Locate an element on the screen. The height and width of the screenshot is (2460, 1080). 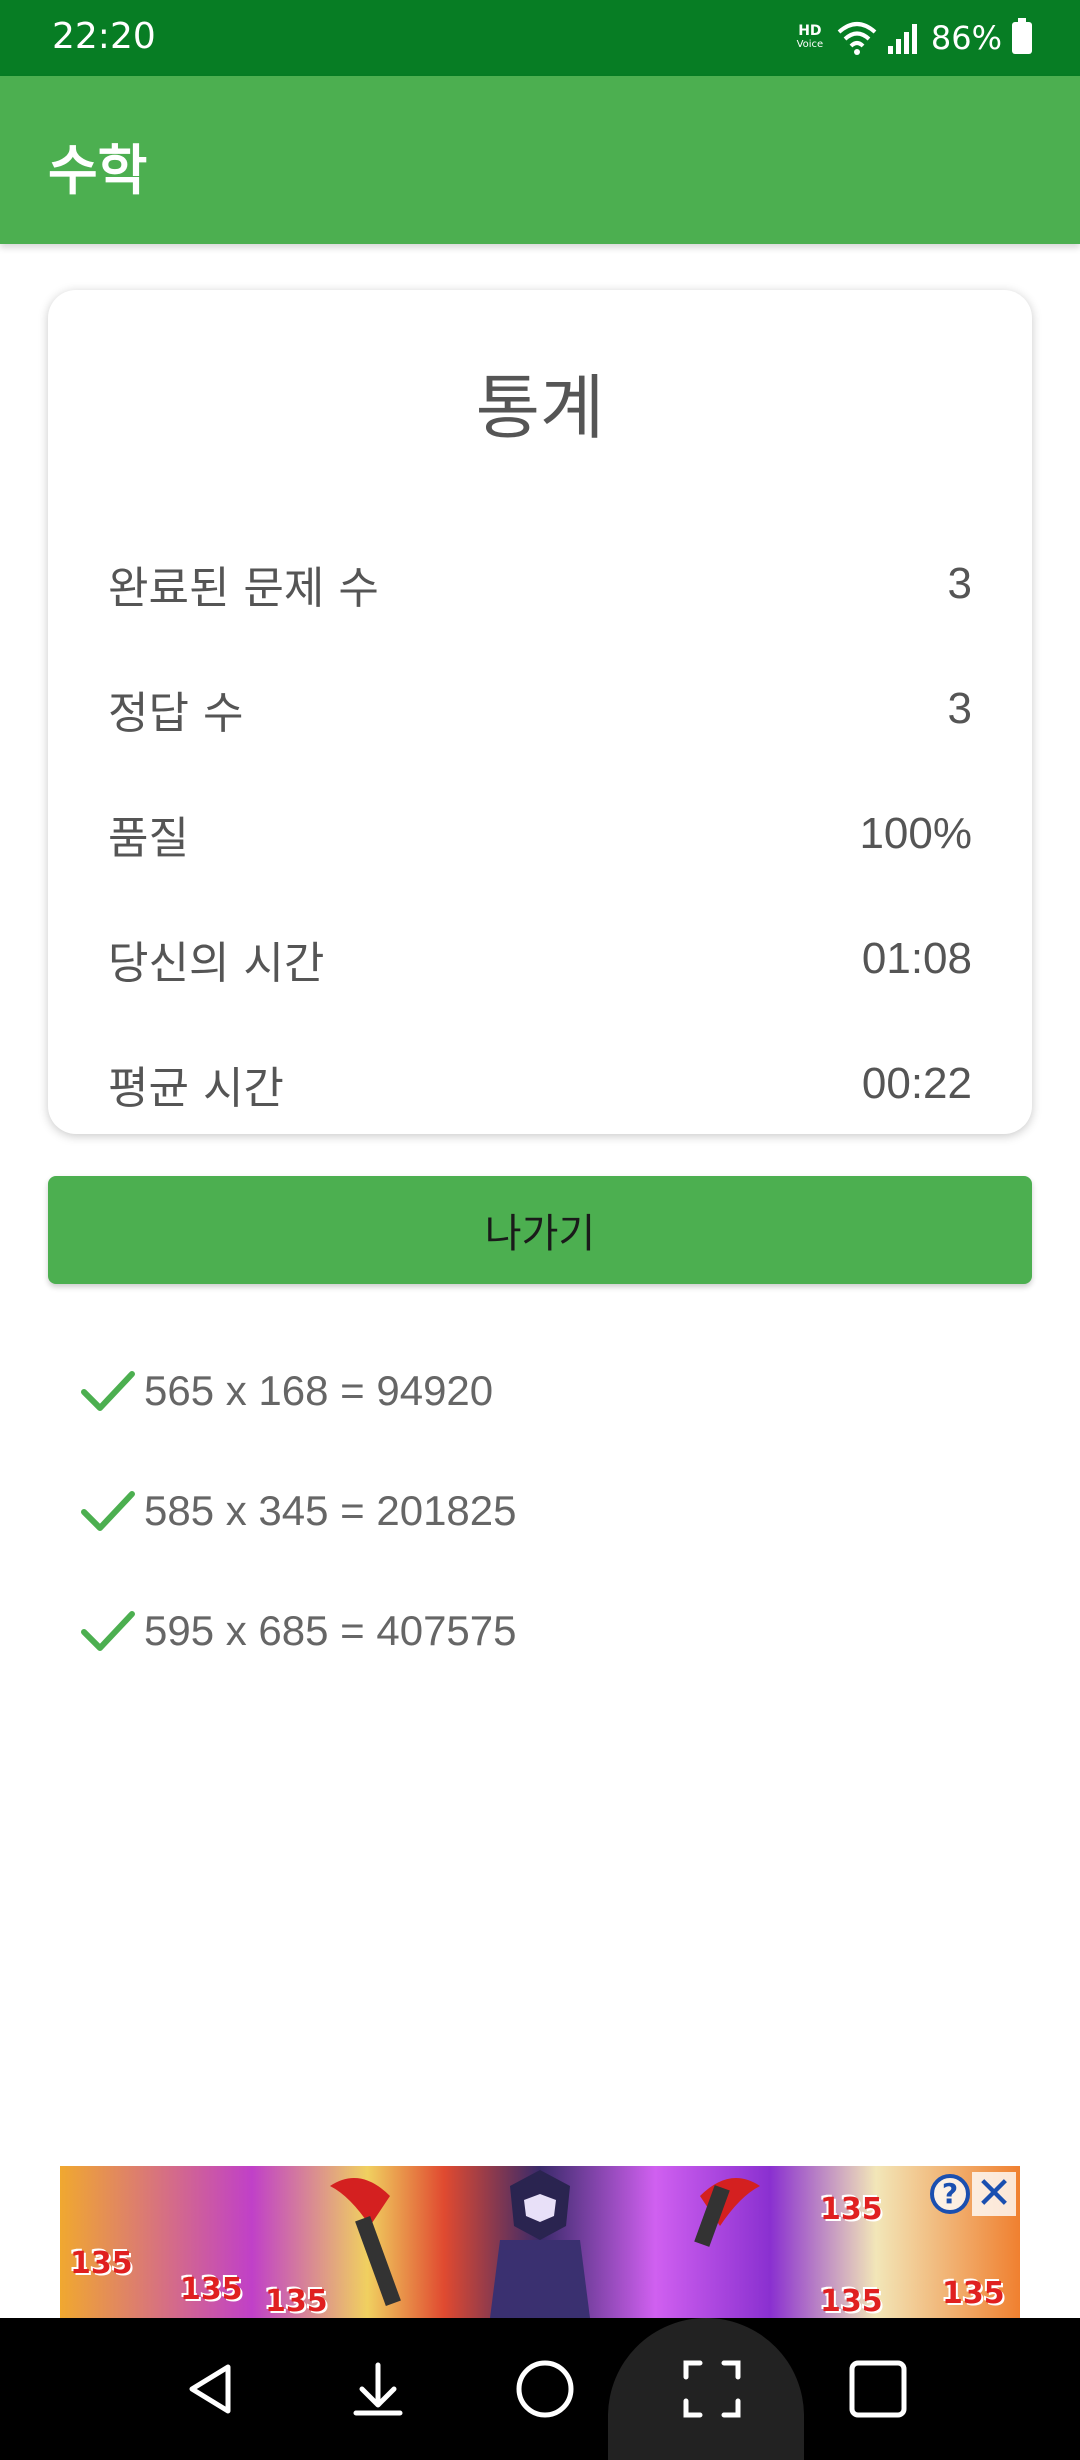
signal-icon is located at coordinates (902, 39).